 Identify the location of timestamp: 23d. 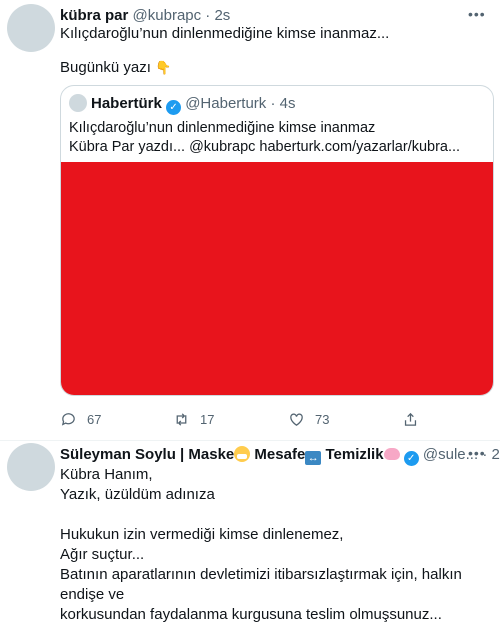
(495, 454).